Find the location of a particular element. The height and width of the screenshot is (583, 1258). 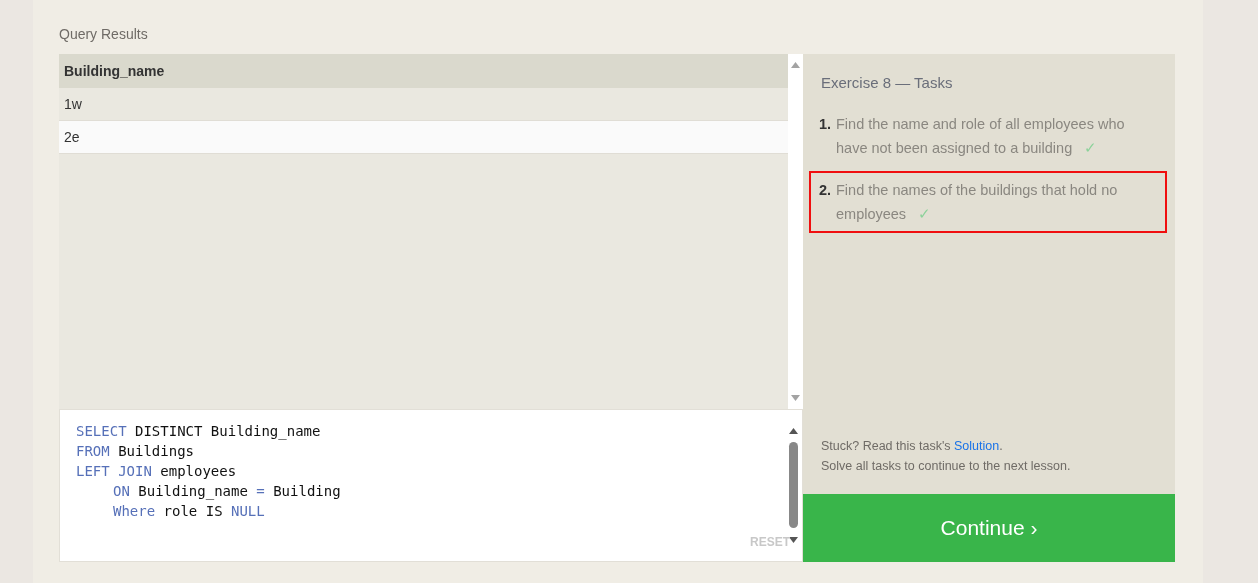

scrollbar-thumb is located at coordinates (793, 485).